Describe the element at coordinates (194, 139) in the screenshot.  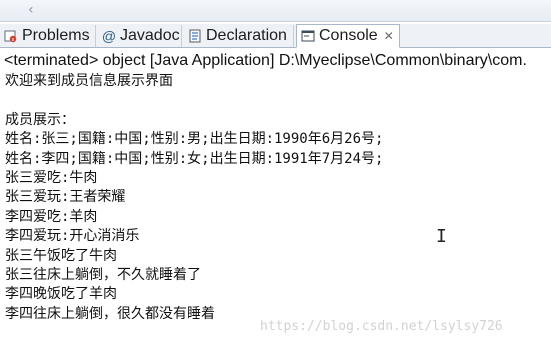
I see `console-line: 姓名:张三;国籍:中国;性别:男;出生日期:1990年6月26号;` at that location.